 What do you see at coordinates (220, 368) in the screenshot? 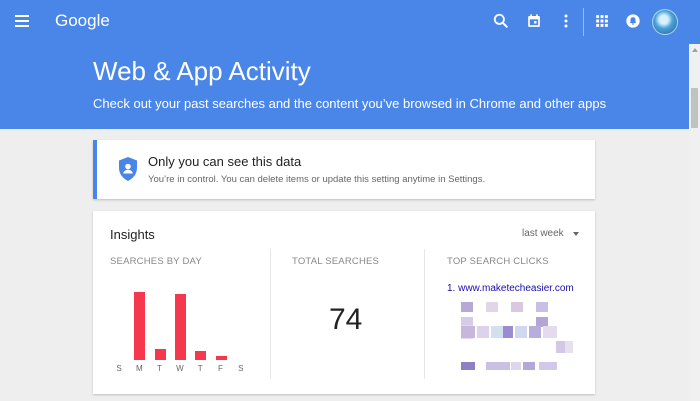
I see `chart-day-label: F` at bounding box center [220, 368].